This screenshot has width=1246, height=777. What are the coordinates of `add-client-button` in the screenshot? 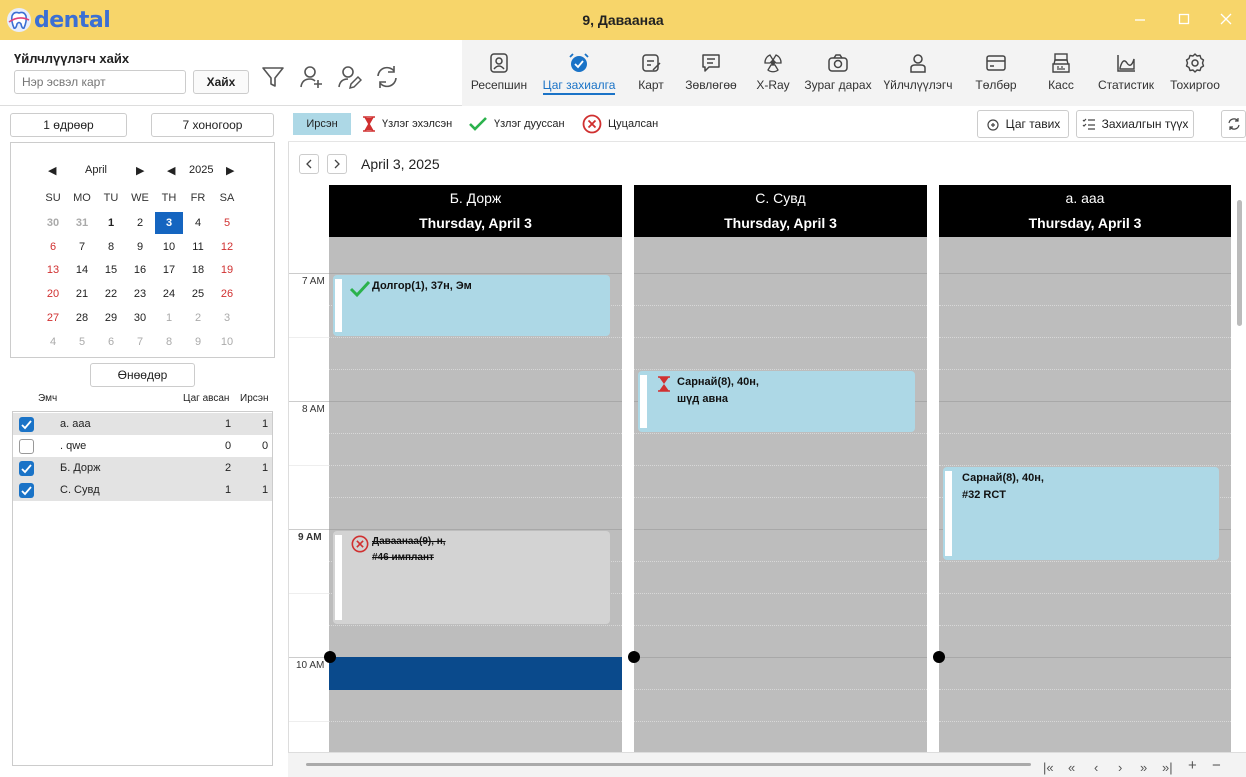 It's located at (311, 77).